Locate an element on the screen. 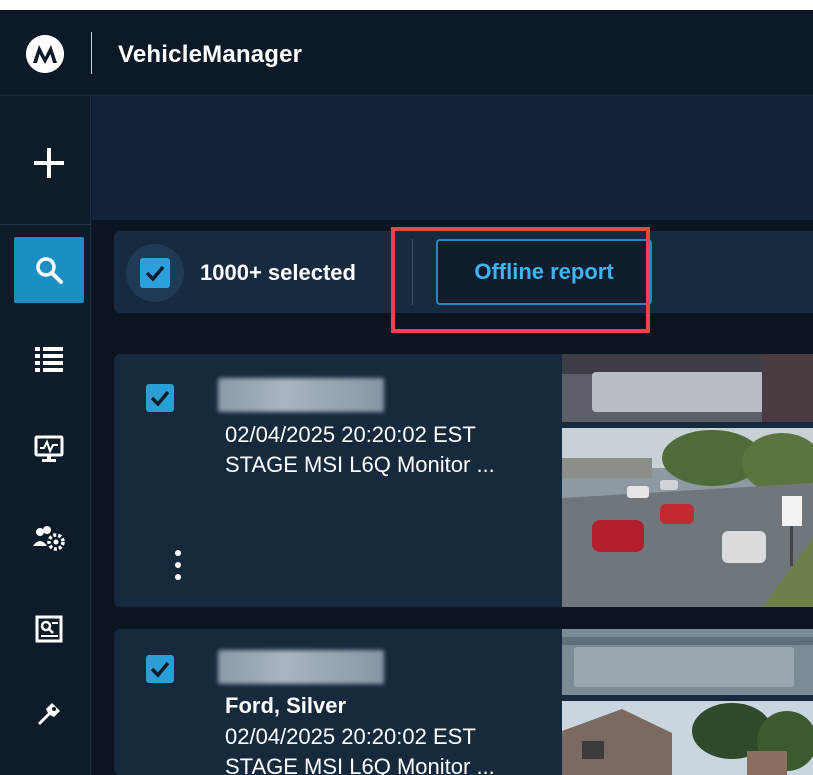 The width and height of the screenshot is (813, 775). selected-count: 1000+ selected is located at coordinates (278, 272).